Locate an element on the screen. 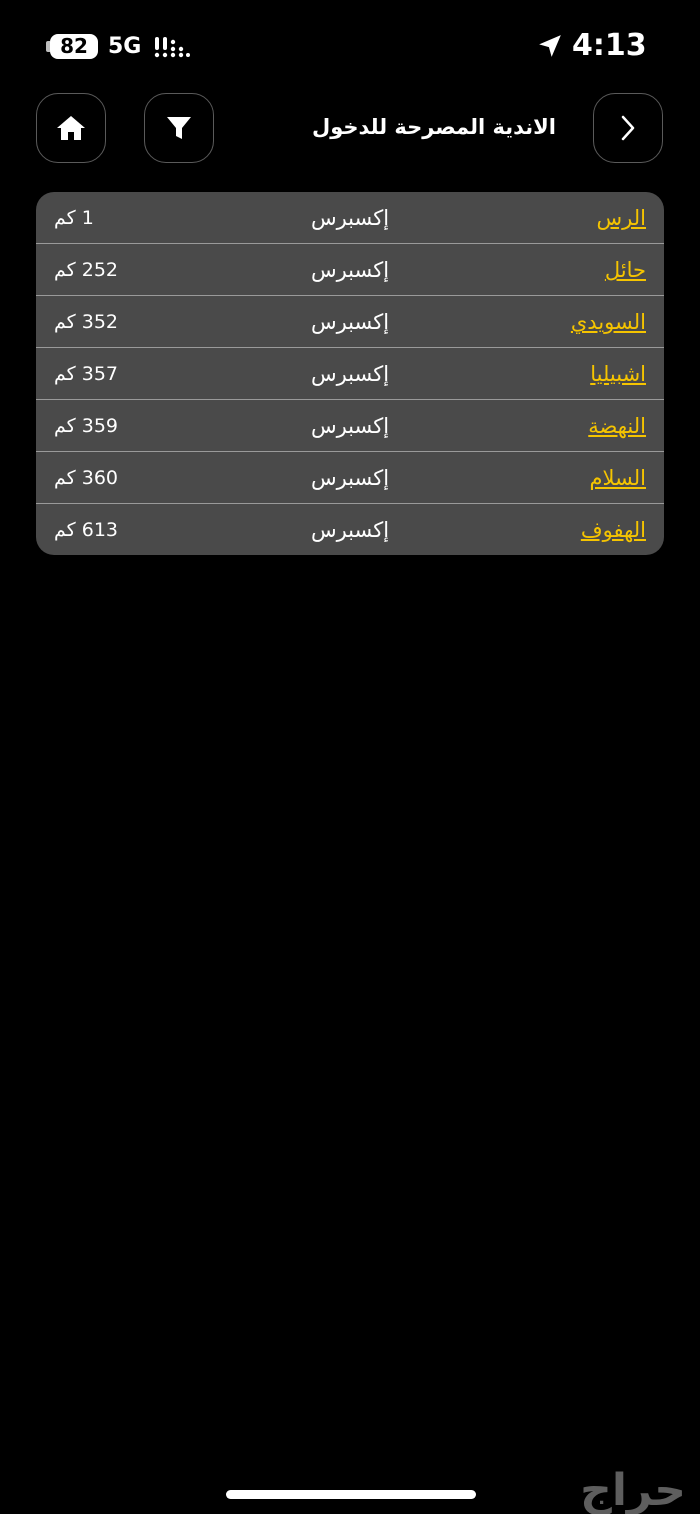 The height and width of the screenshot is (1514, 700). club-row: السلام إكسبرس 360 كم is located at coordinates (350, 478).